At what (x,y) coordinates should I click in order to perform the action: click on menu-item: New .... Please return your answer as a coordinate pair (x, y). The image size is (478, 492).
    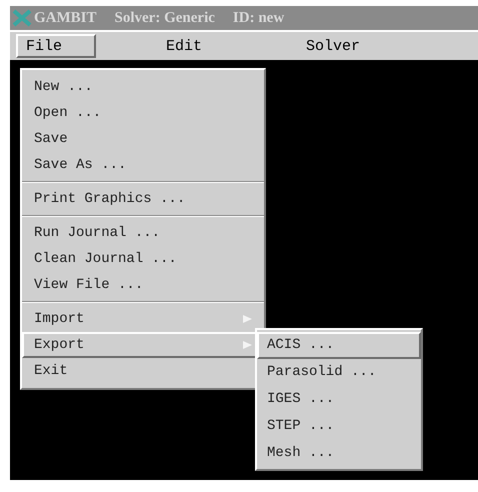
    Looking at the image, I should click on (143, 87).